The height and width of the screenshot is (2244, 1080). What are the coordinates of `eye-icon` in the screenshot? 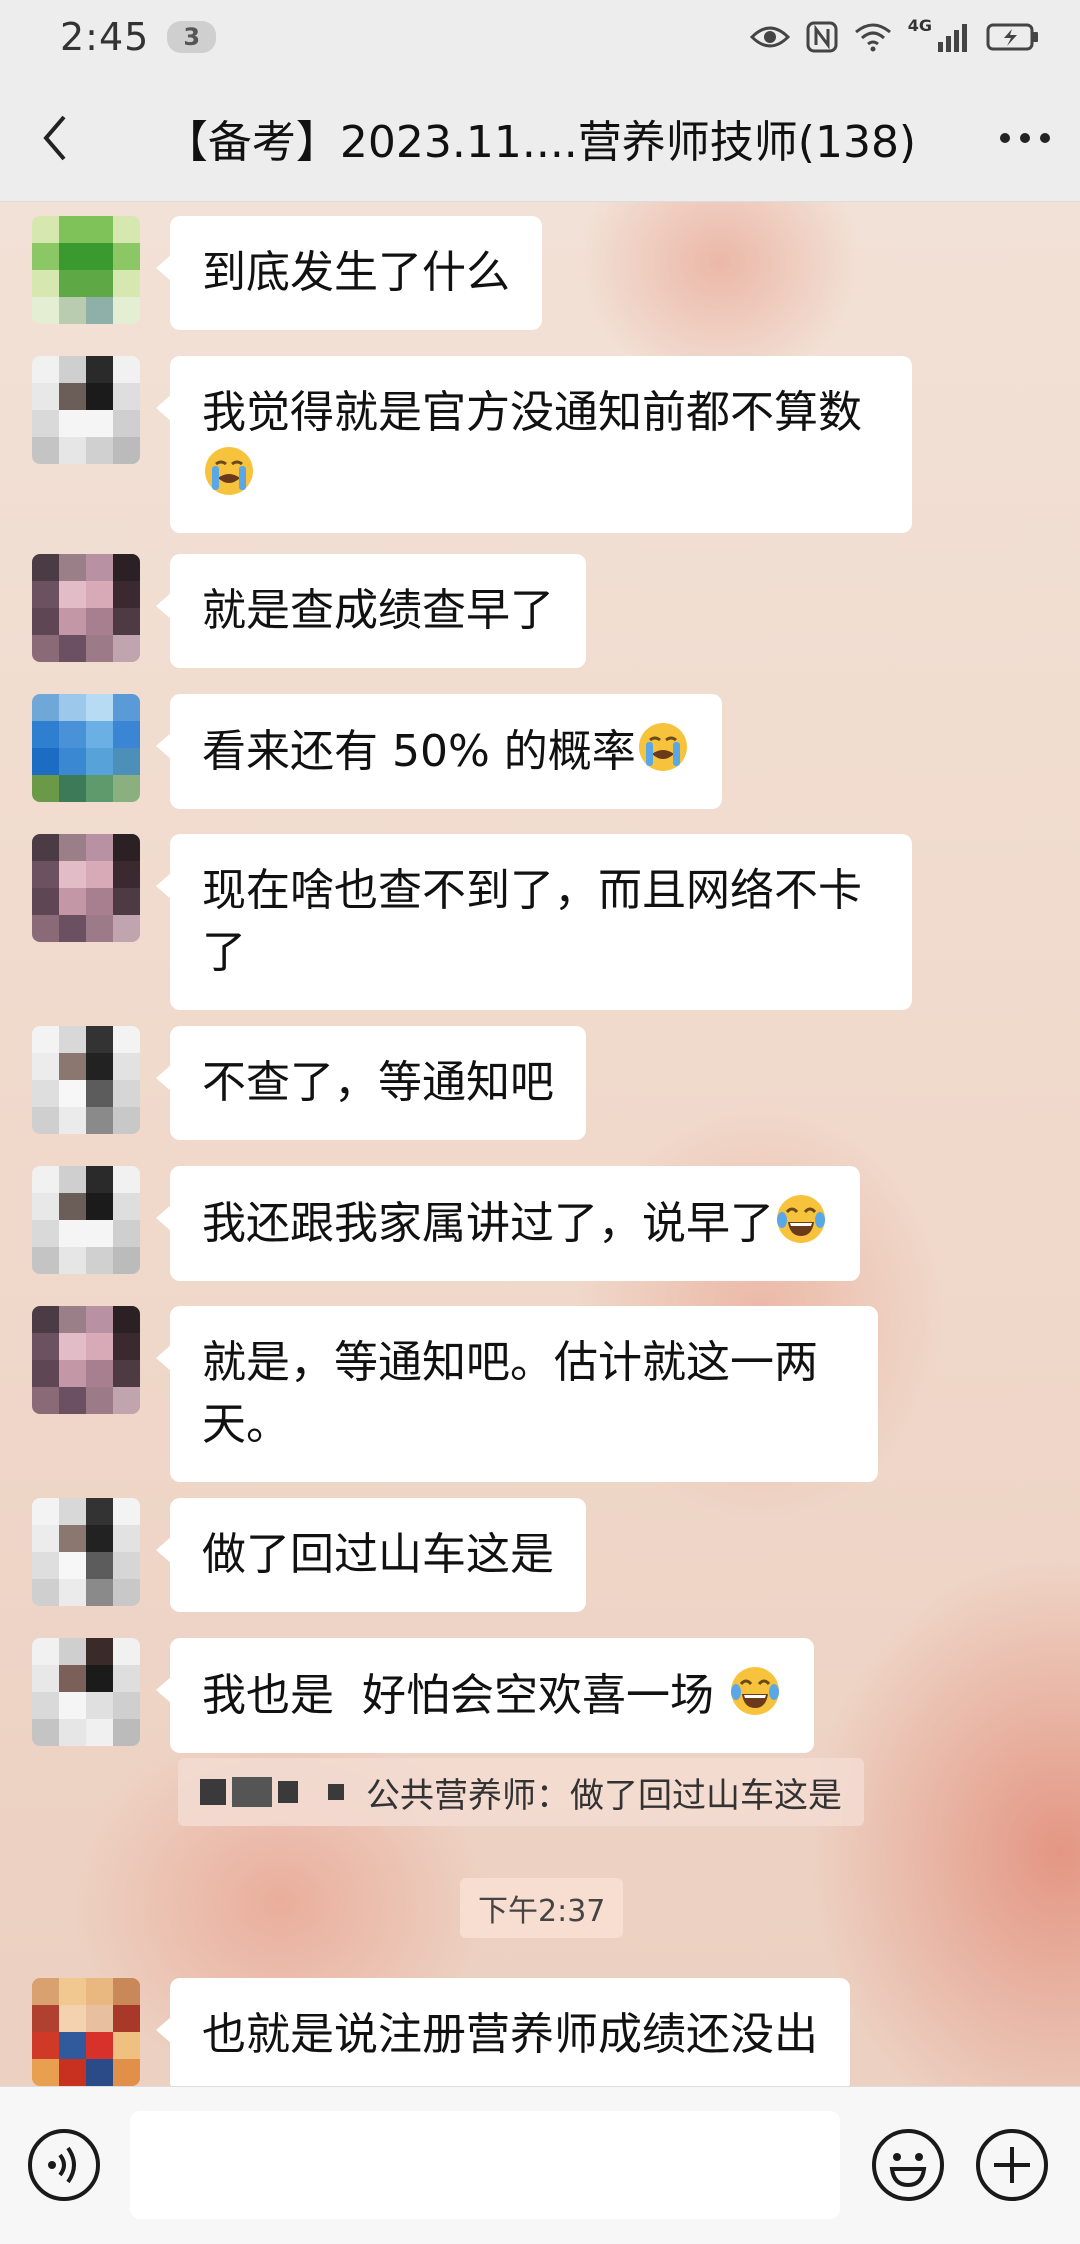 It's located at (769, 37).